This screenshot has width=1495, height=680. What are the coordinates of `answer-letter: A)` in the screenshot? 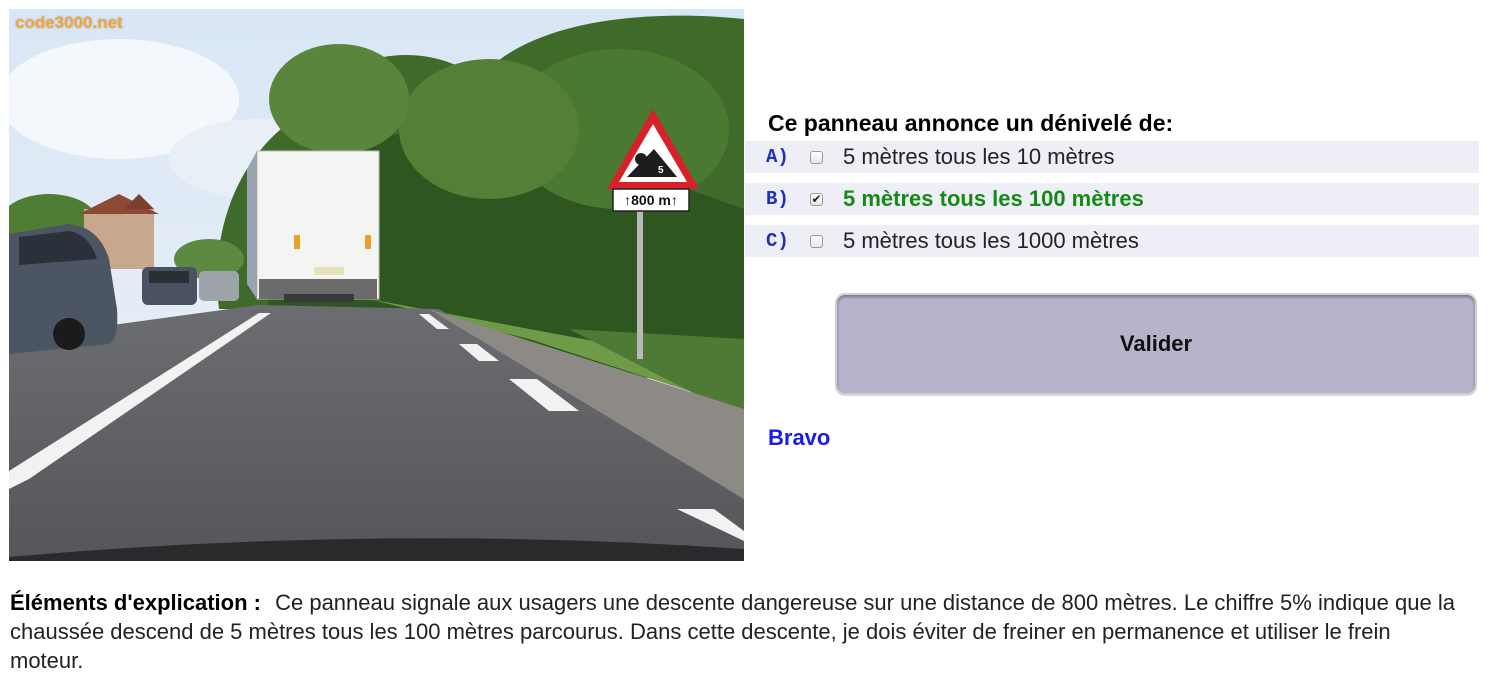 It's located at (777, 157).